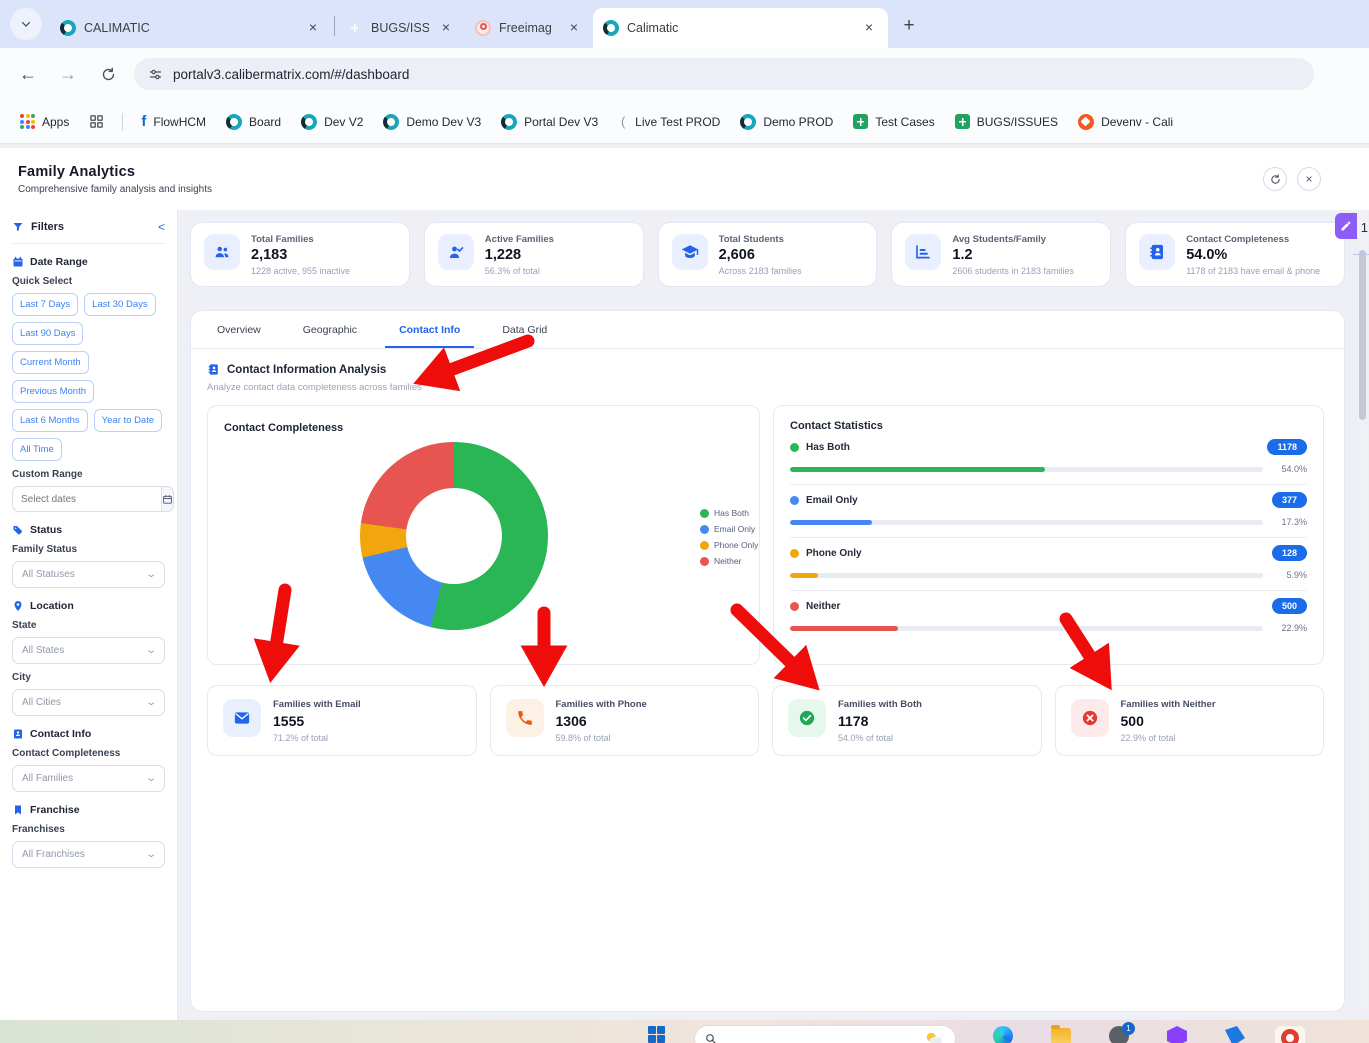 The image size is (1369, 1043). Describe the element at coordinates (1026, 575) in the screenshot. I see `progress-track` at that location.